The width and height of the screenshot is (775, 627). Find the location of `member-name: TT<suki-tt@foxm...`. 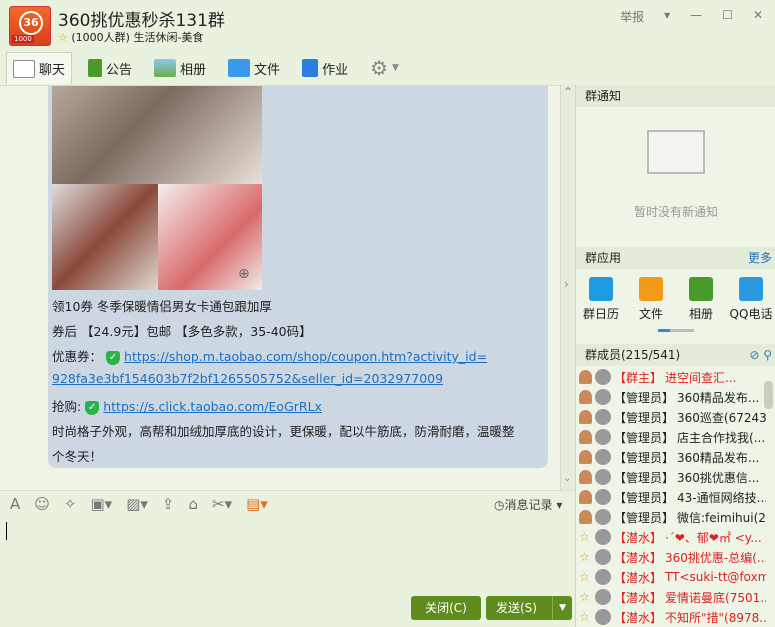

member-name: TT<suki-tt@foxm... is located at coordinates (715, 577).